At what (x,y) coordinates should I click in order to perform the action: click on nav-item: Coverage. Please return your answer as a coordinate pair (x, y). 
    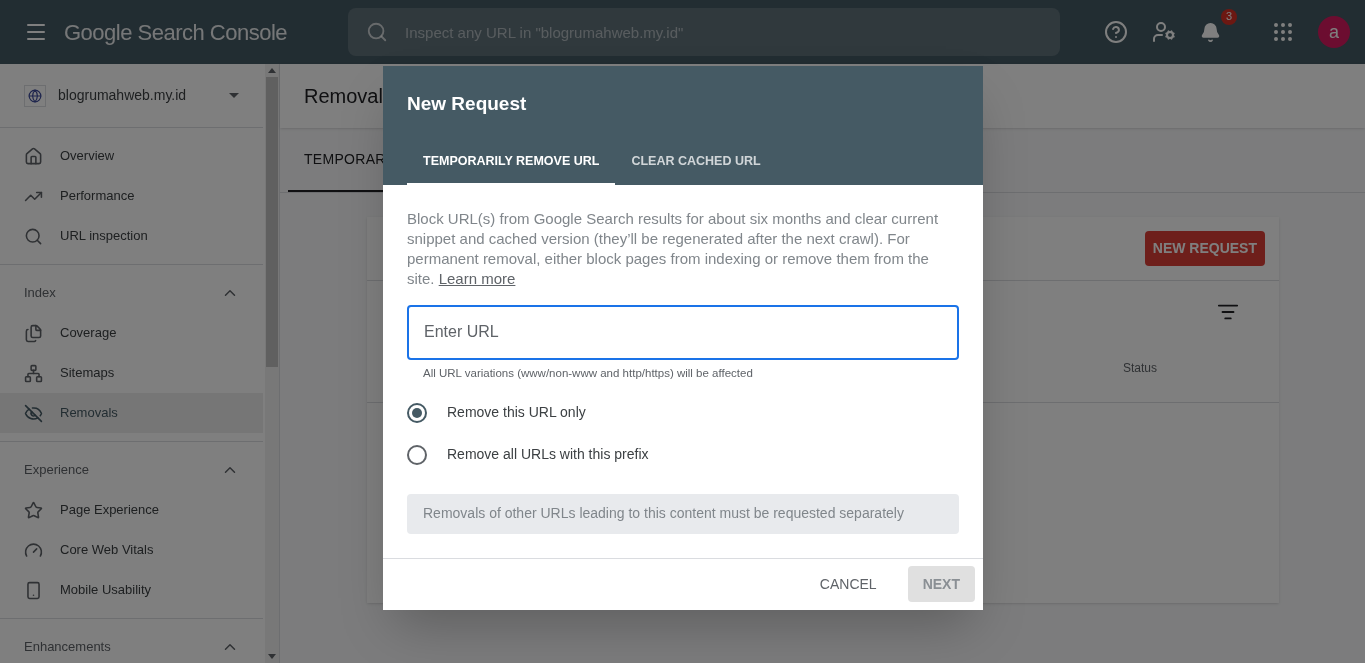
    Looking at the image, I should click on (131, 333).